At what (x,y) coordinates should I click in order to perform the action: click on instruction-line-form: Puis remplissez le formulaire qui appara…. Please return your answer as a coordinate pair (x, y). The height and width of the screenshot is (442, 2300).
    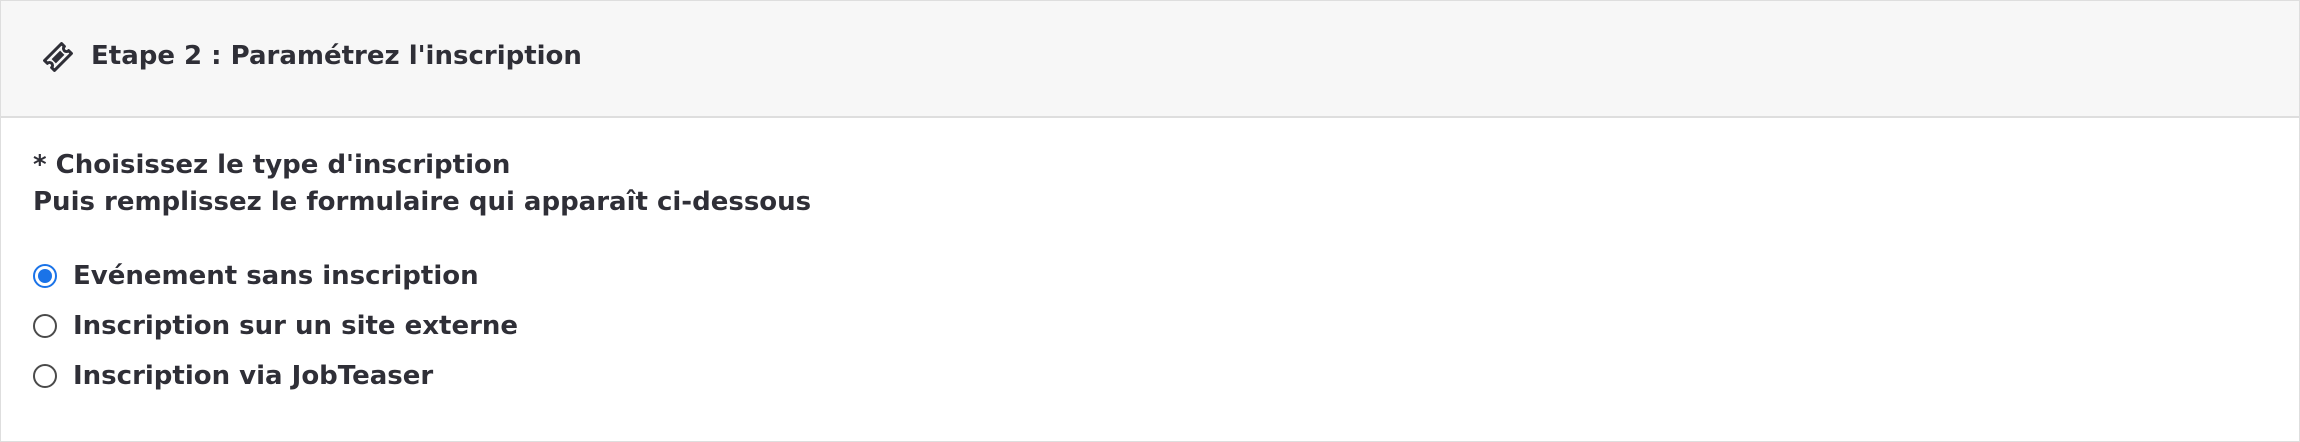
    Looking at the image, I should click on (422, 202).